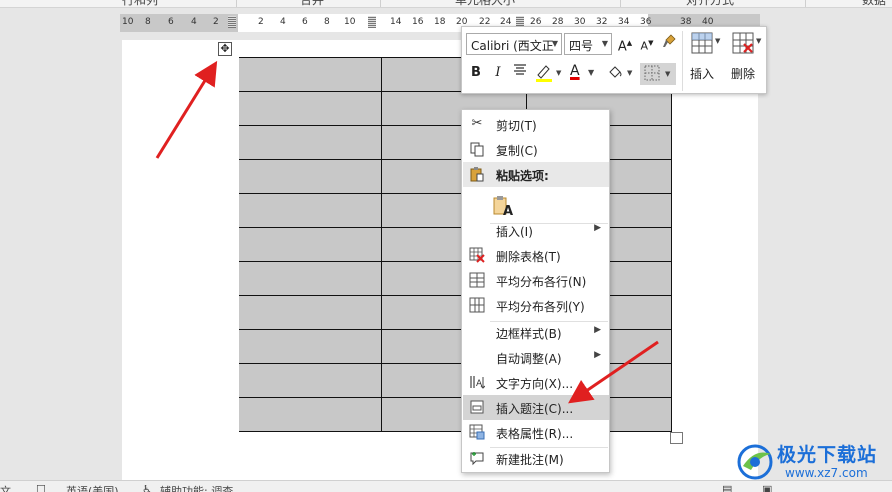 The image size is (892, 492). What do you see at coordinates (669, 44) in the screenshot?
I see `format-painter-icon` at bounding box center [669, 44].